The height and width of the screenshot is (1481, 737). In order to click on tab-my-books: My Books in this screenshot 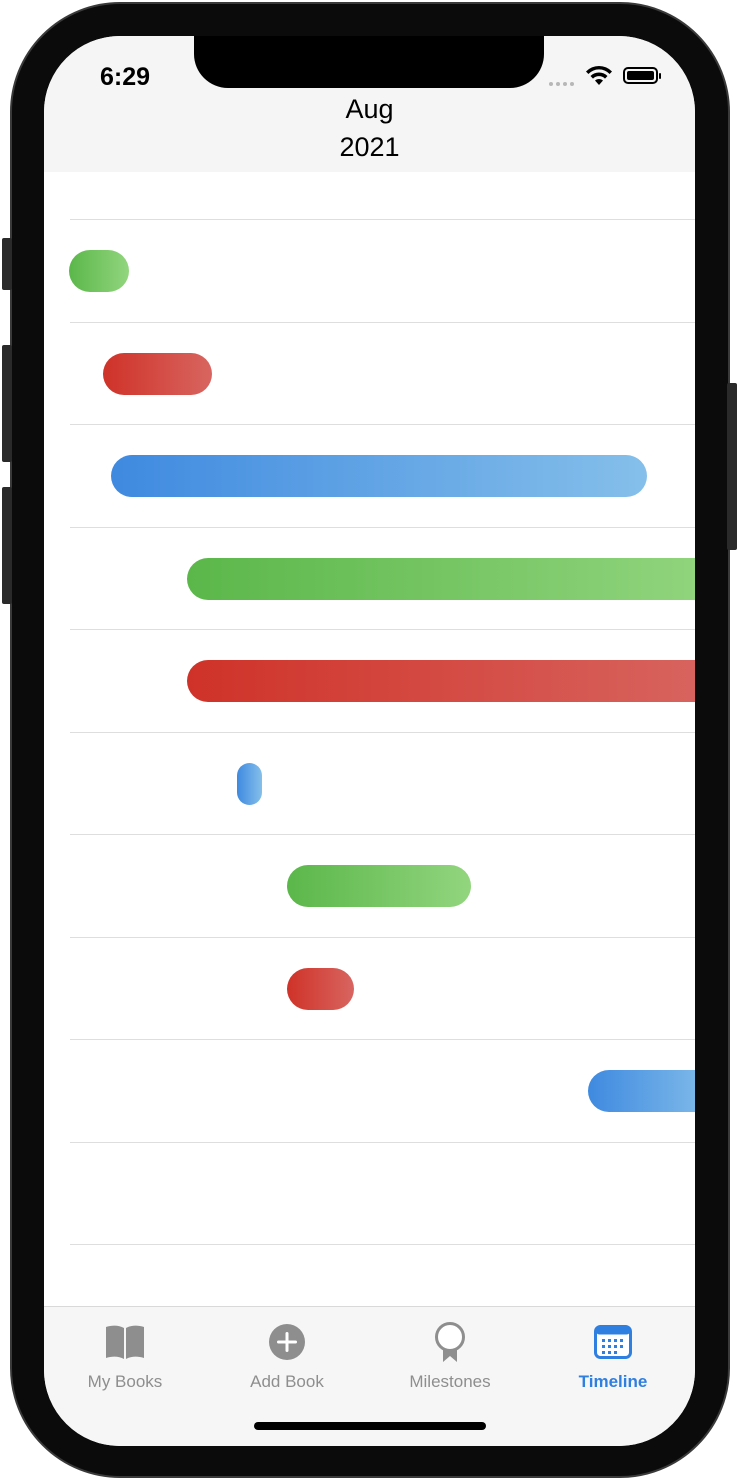, I will do `click(125, 1356)`.